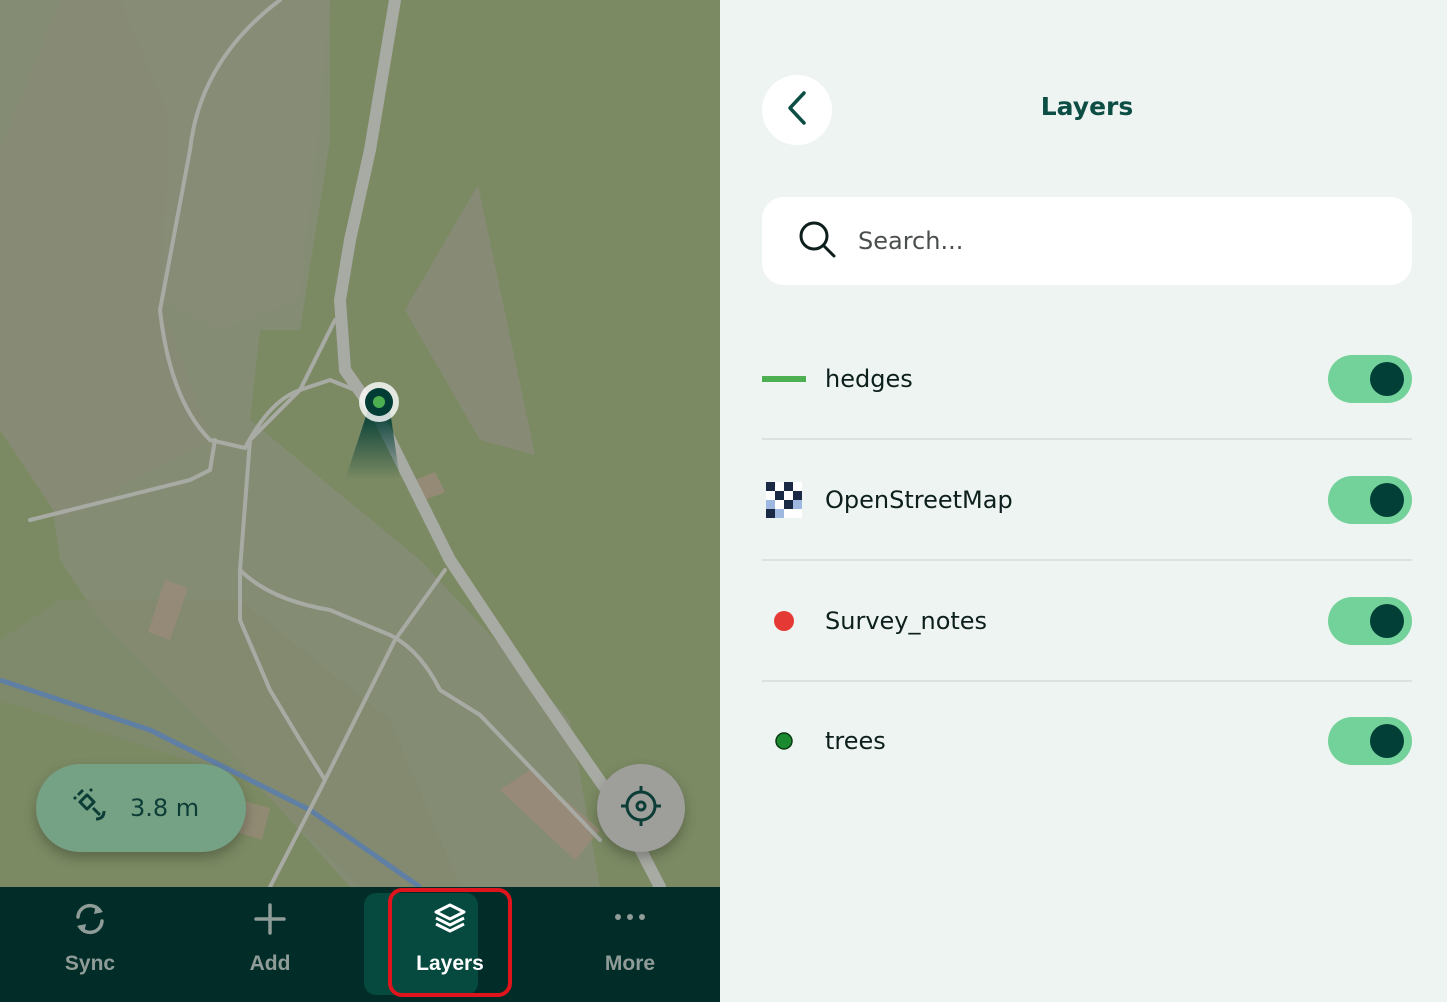 This screenshot has width=1447, height=1002. I want to click on nav-add-label: Add, so click(270, 963).